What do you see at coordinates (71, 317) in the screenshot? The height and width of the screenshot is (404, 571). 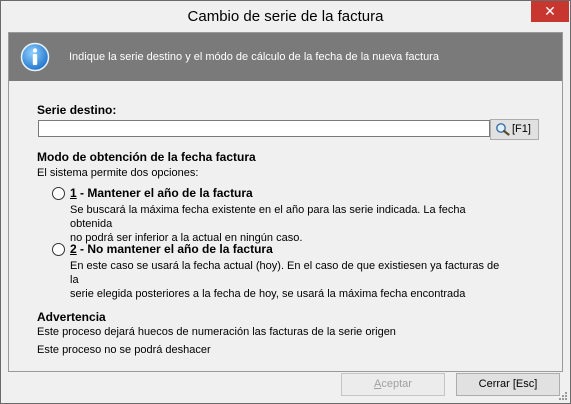 I see `advertencia-title: Advertencia` at bounding box center [71, 317].